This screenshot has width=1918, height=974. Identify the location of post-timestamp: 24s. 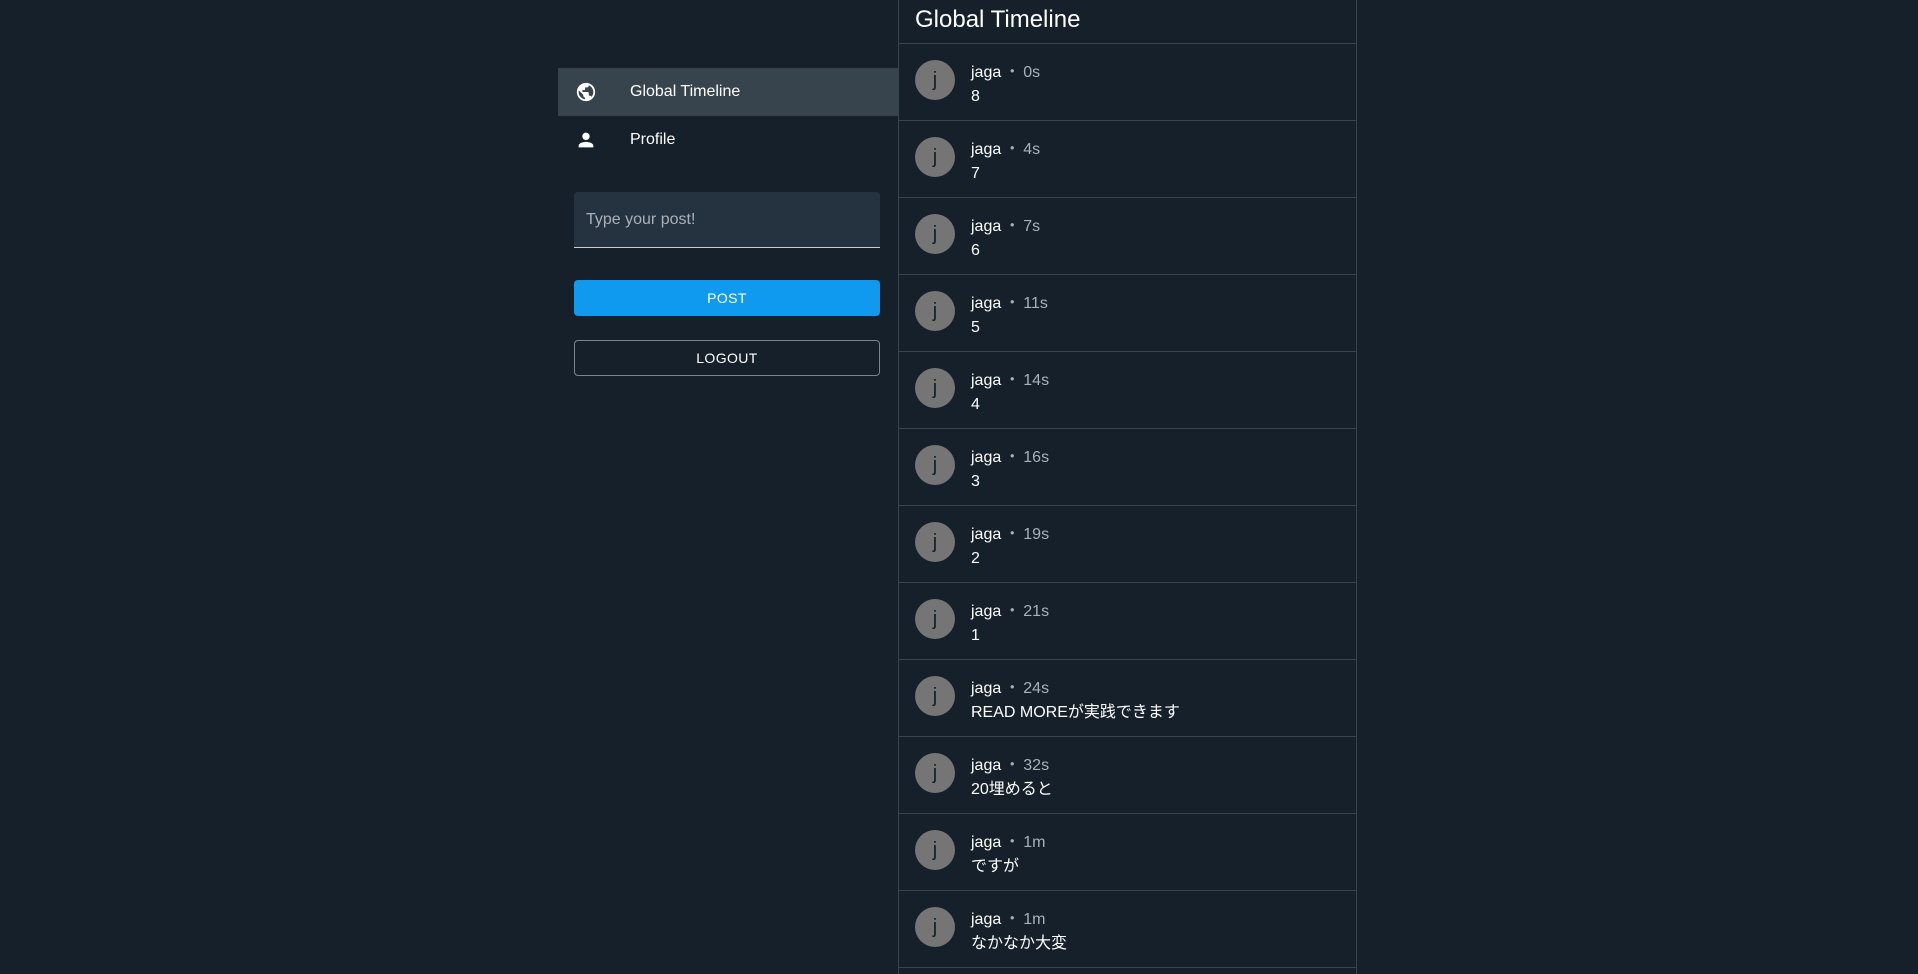
(1036, 688).